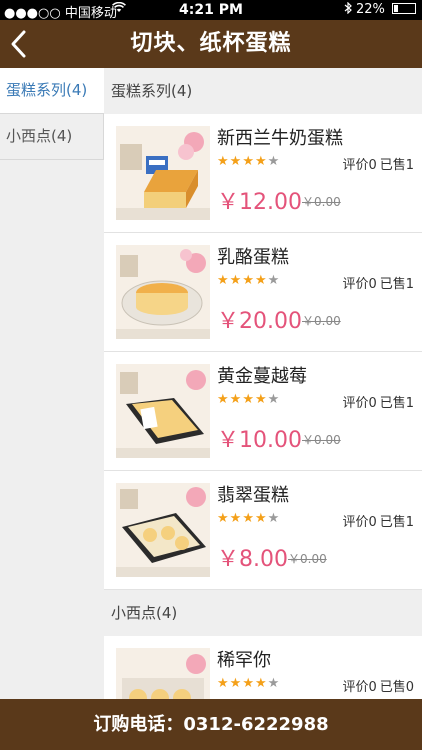 Image resolution: width=422 pixels, height=750 pixels. Describe the element at coordinates (252, 559) in the screenshot. I see `product-price: ￥8.00` at that location.